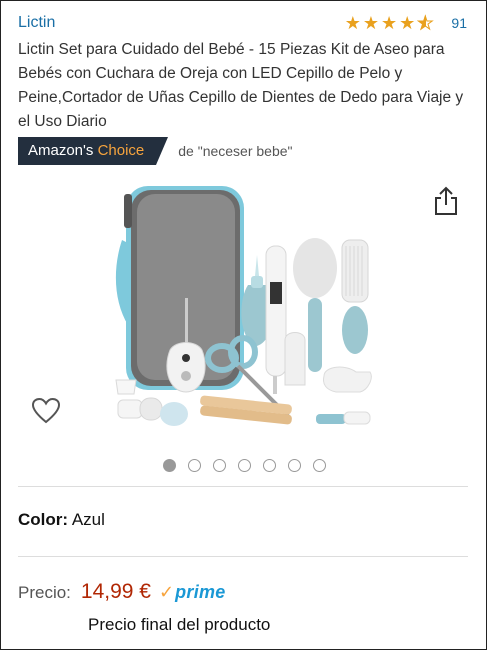  I want to click on image-carousel-dots, so click(244, 465).